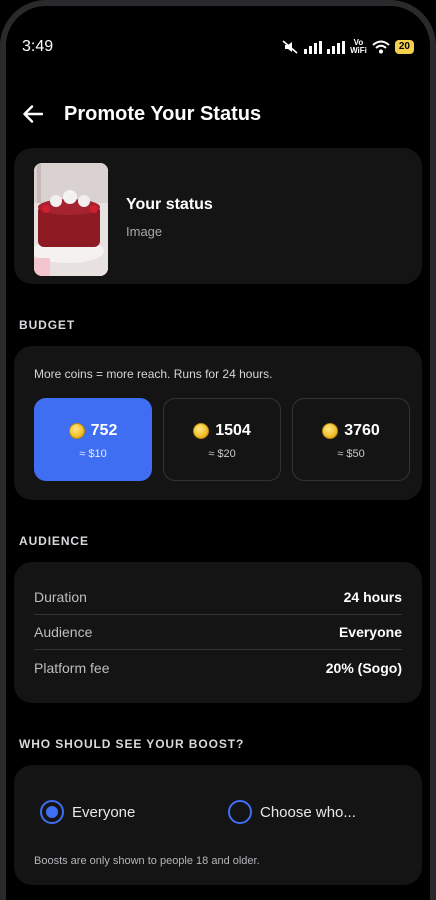 This screenshot has width=436, height=900. What do you see at coordinates (72, 667) in the screenshot?
I see `row-label: Platform fee` at bounding box center [72, 667].